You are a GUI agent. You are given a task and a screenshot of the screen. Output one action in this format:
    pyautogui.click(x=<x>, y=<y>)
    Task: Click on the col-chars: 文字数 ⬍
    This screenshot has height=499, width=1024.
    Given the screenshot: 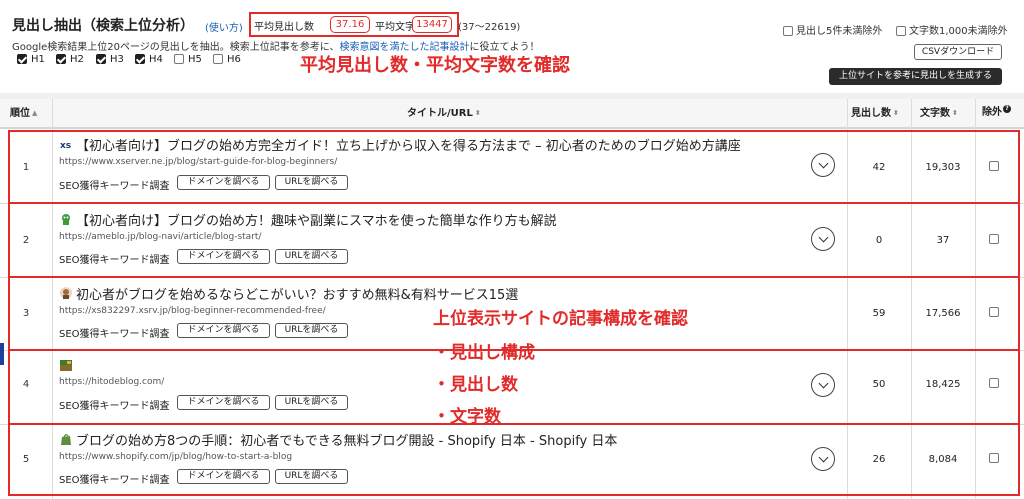 What is the action you would take?
    pyautogui.click(x=939, y=113)
    